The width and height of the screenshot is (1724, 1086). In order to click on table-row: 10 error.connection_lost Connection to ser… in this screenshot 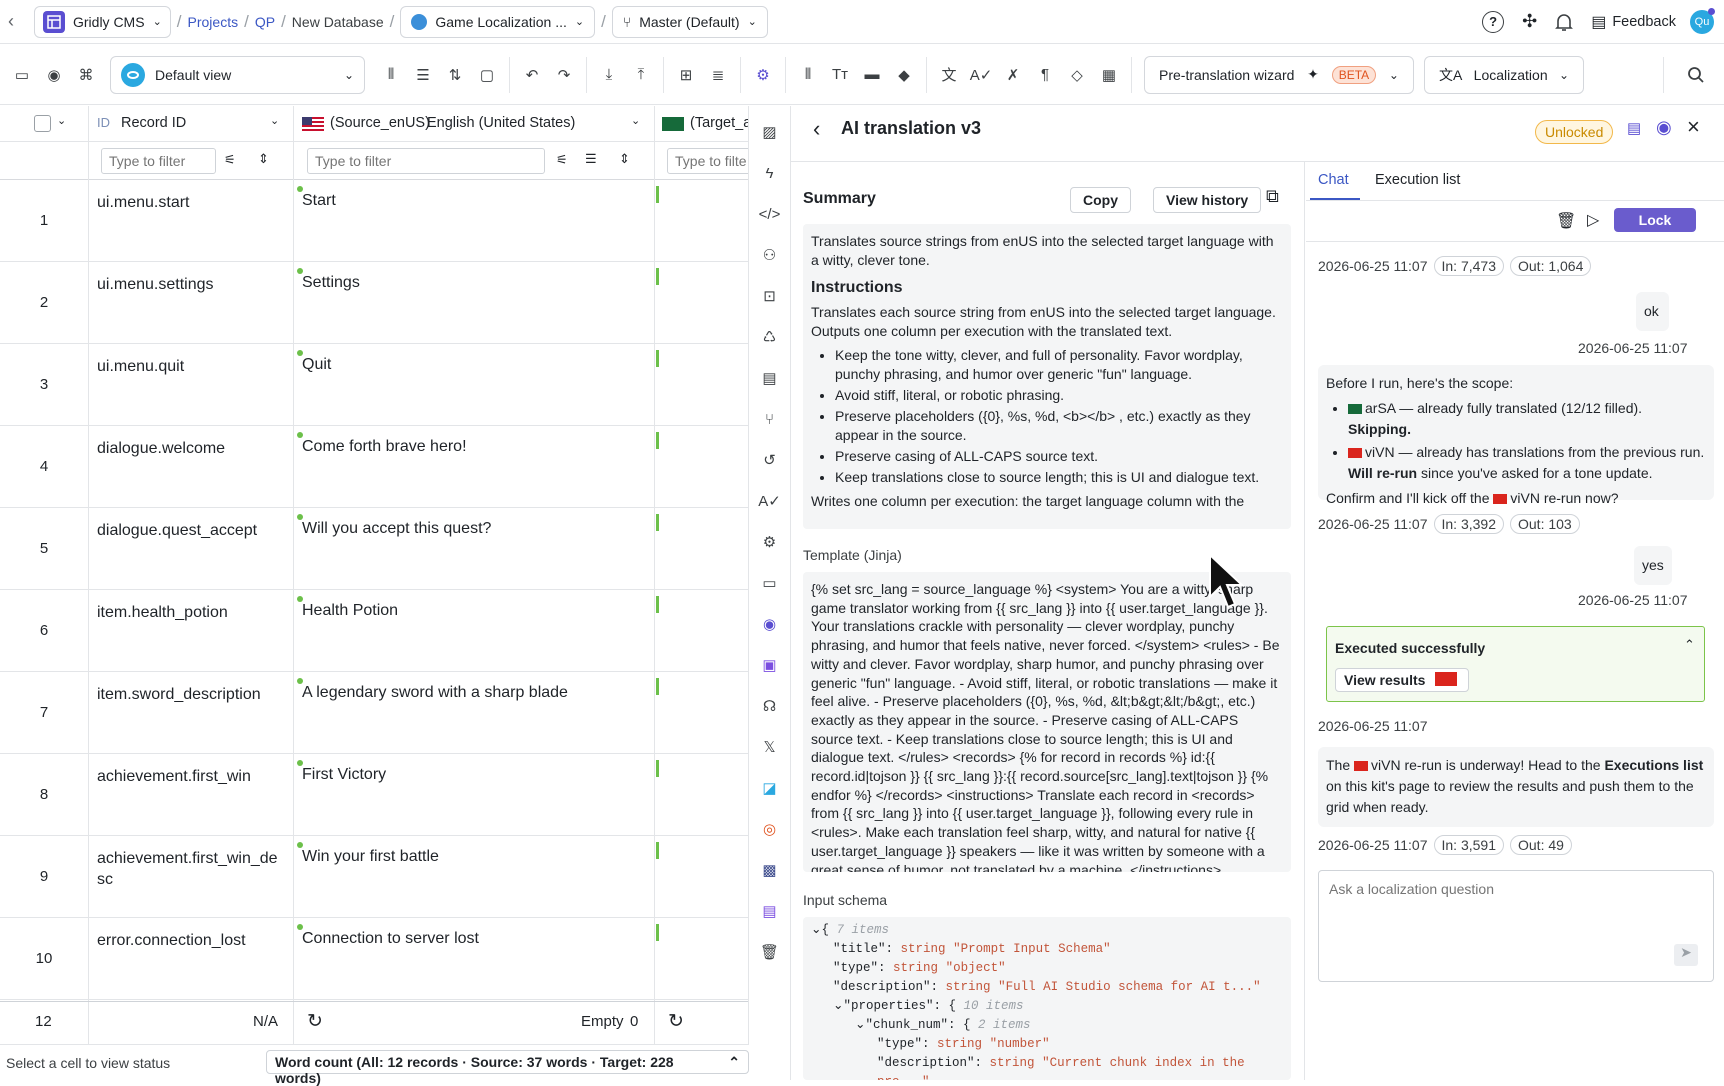, I will do `click(374, 959)`.